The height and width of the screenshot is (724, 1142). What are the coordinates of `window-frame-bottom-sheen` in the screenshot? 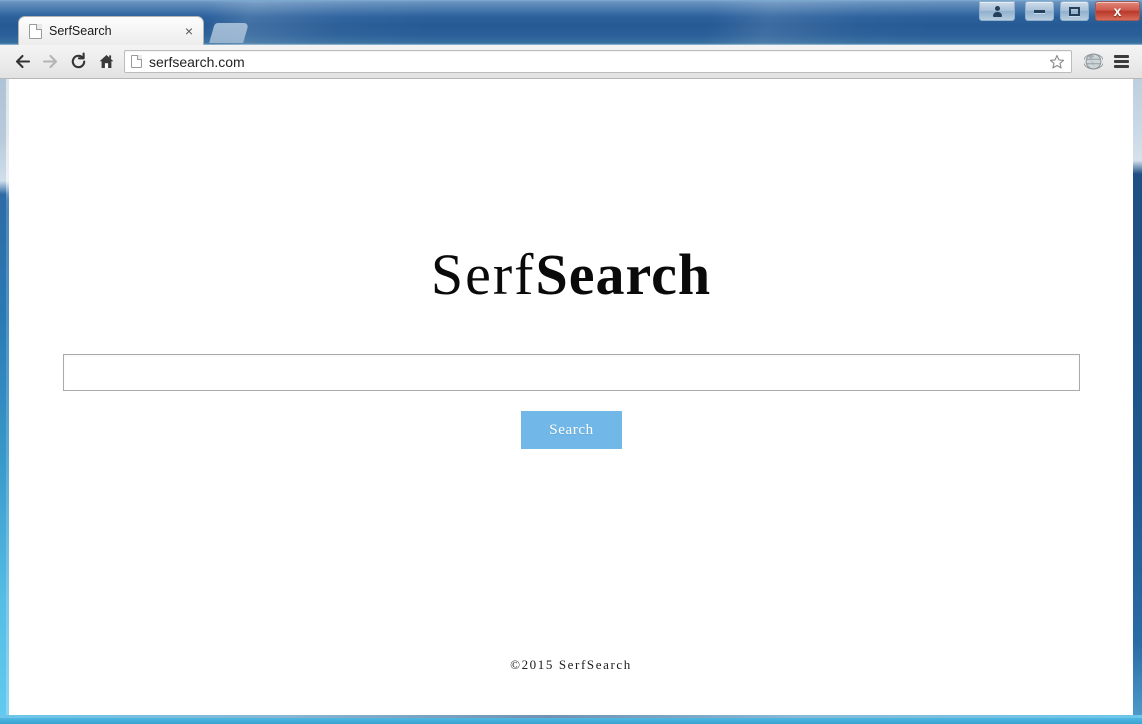 It's located at (571, 716).